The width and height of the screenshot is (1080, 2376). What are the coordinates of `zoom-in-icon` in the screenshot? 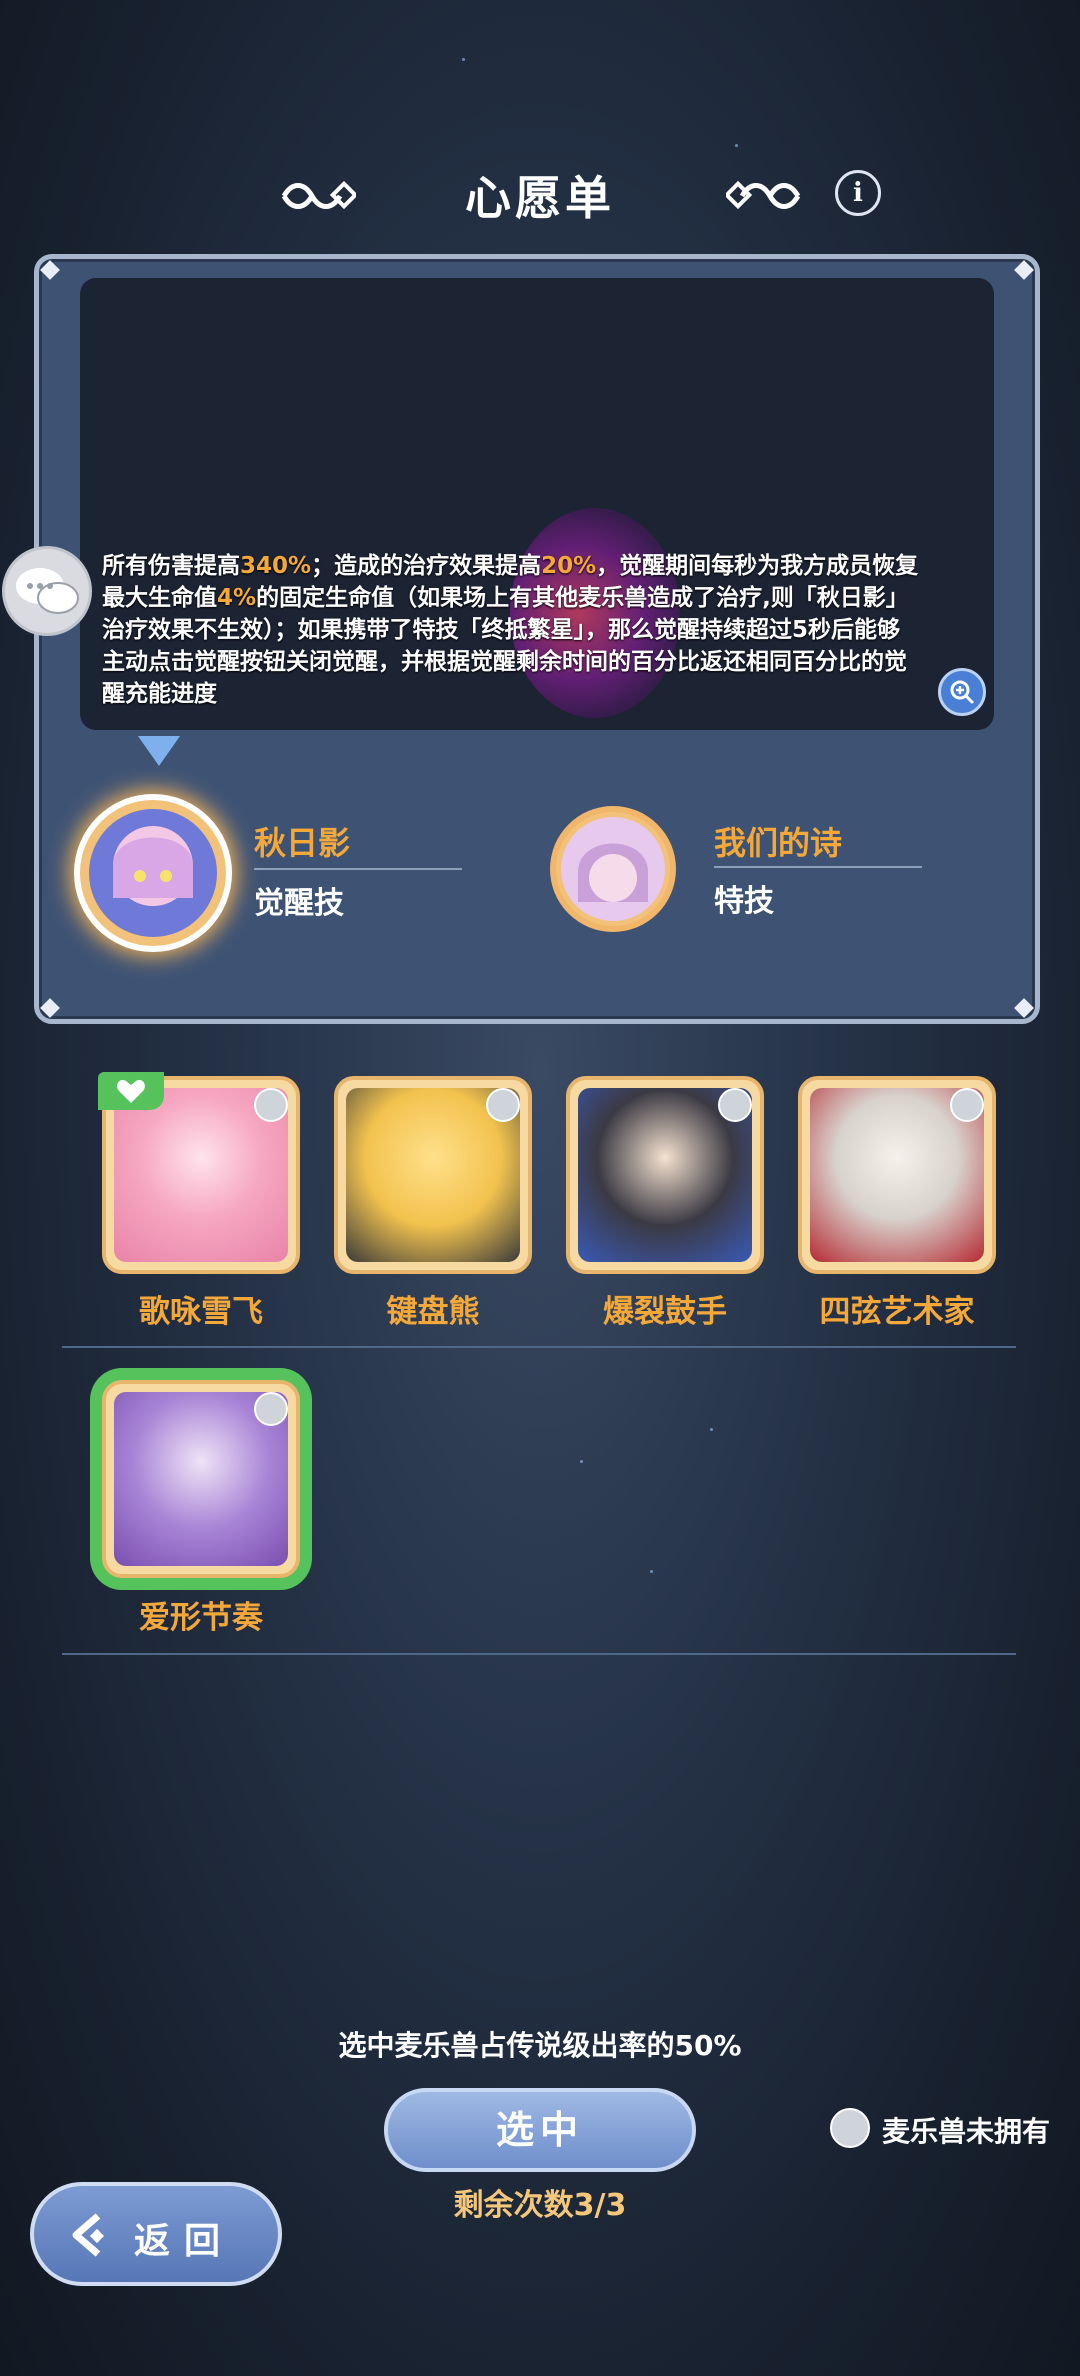 It's located at (962, 692).